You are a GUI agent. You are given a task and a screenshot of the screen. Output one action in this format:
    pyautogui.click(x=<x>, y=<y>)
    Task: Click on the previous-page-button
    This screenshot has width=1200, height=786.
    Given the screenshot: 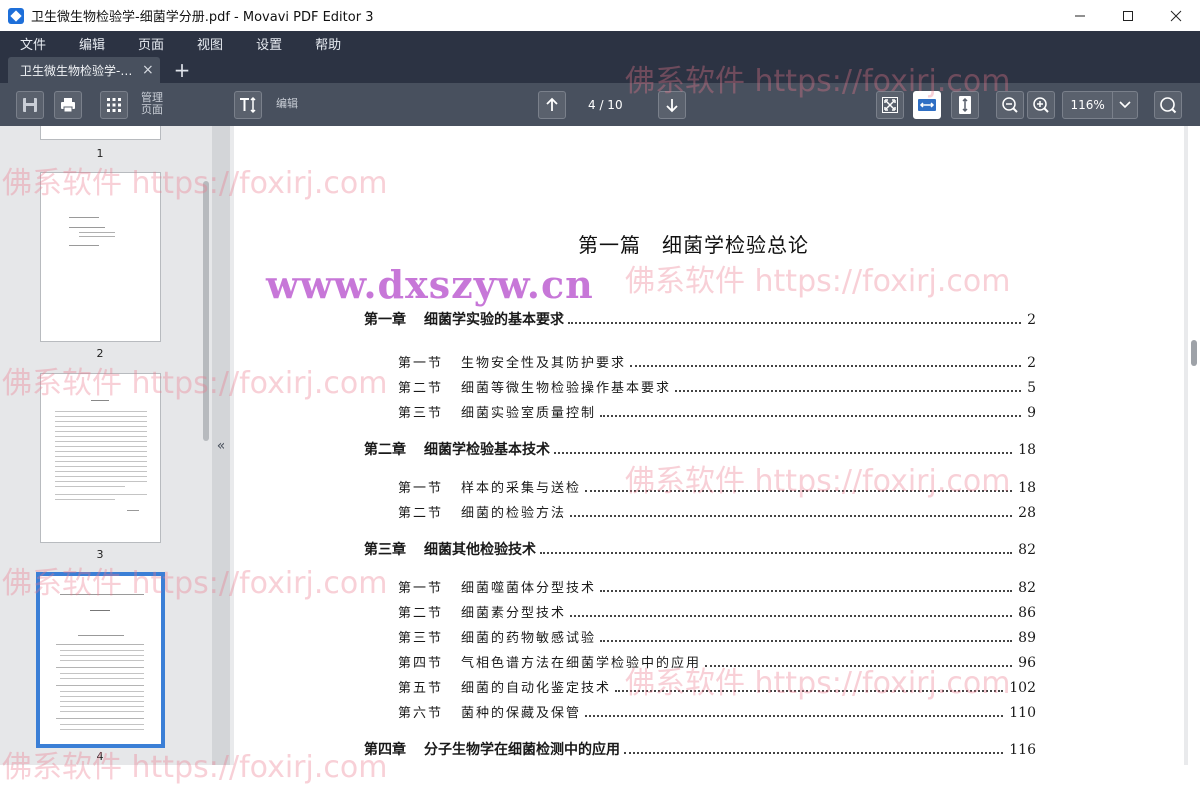 What is the action you would take?
    pyautogui.click(x=552, y=105)
    